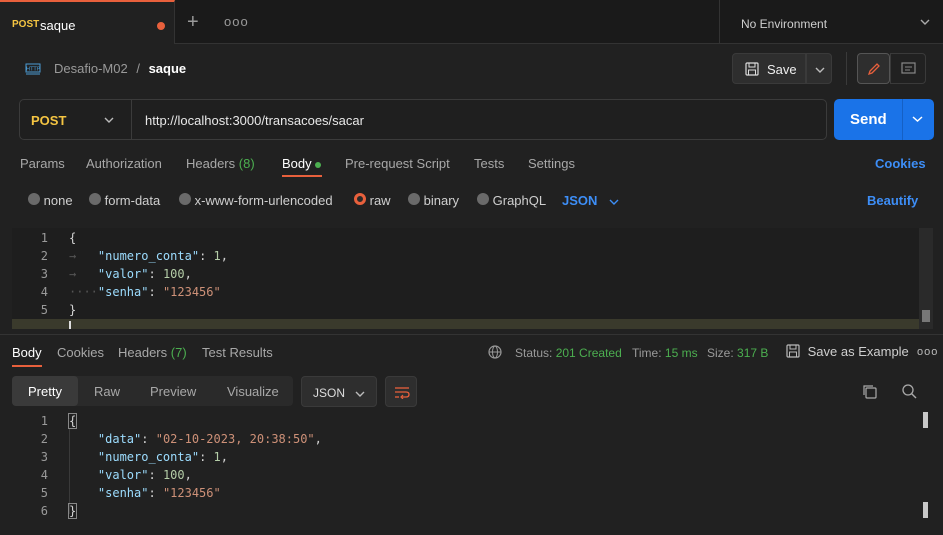 Image resolution: width=943 pixels, height=535 pixels. I want to click on response-tab-headers-label: Headers, so click(143, 352).